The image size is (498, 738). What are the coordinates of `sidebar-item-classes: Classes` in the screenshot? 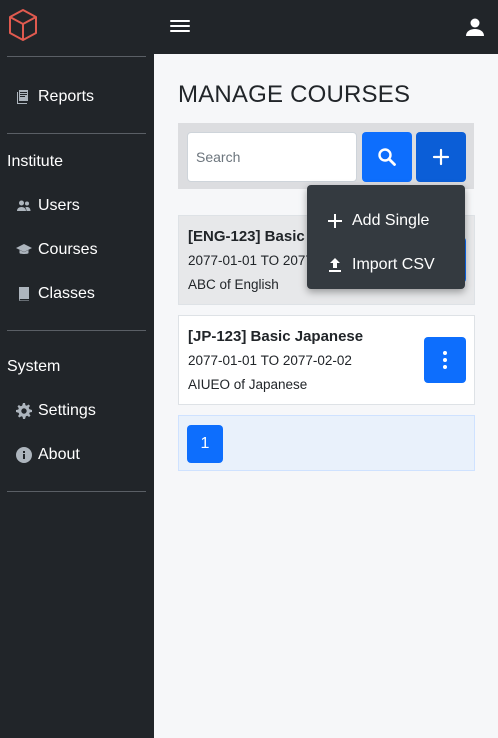 It's located at (55, 294).